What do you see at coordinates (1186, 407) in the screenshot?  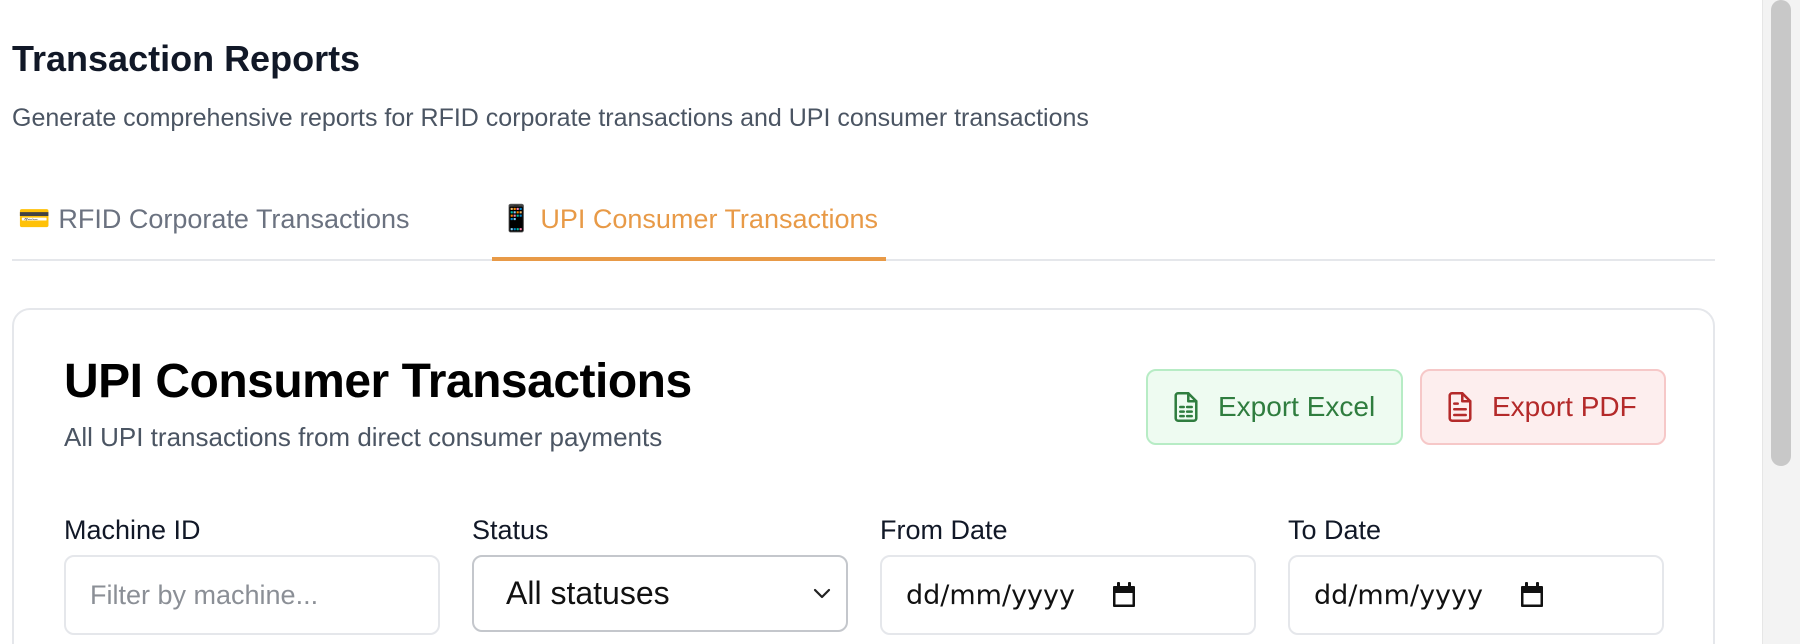 I see `spreadsheet-file-icon` at bounding box center [1186, 407].